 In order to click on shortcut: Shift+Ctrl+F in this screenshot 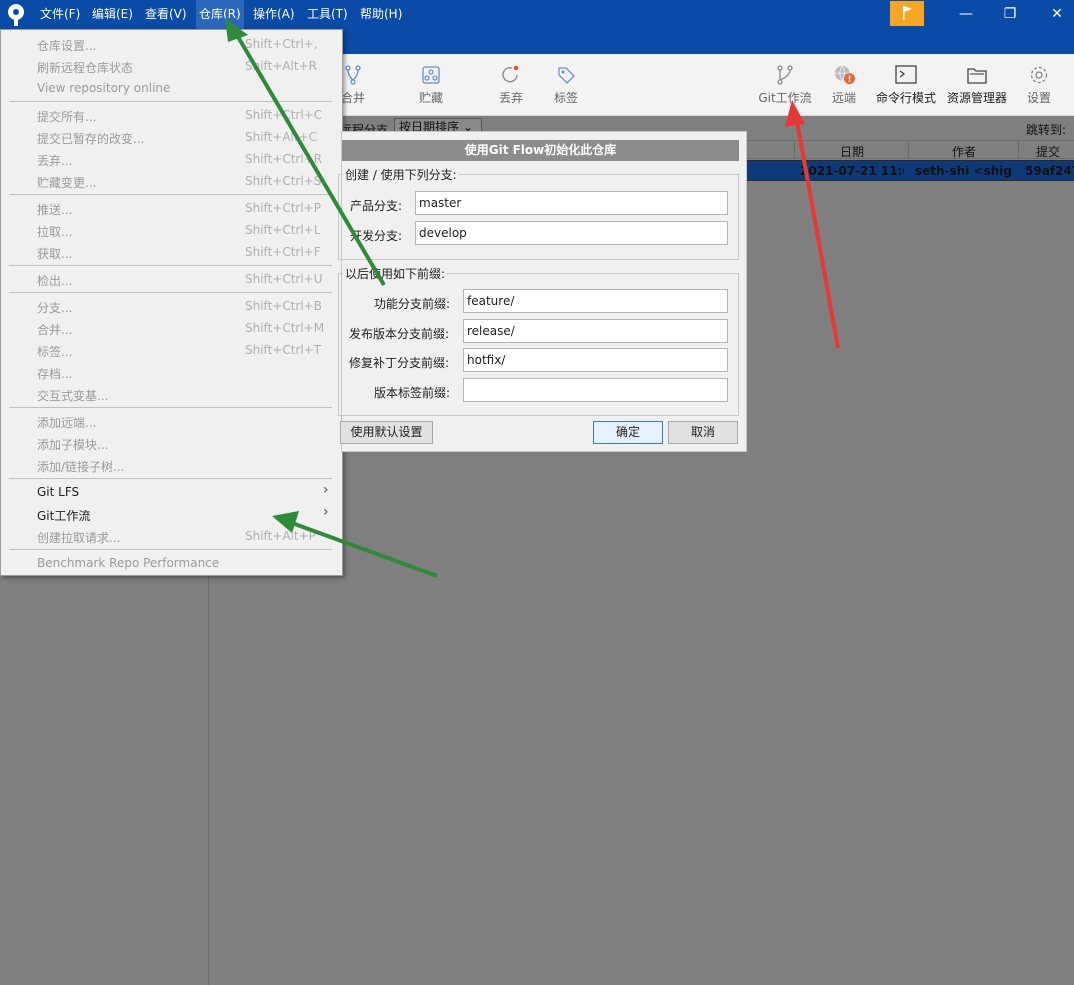, I will do `click(283, 252)`.